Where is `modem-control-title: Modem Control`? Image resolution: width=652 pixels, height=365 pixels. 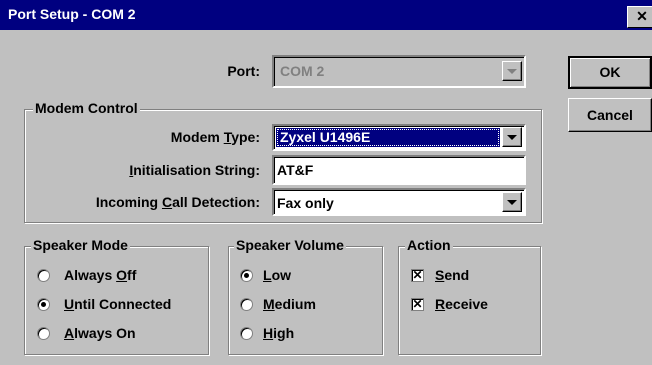
modem-control-title: Modem Control is located at coordinates (86, 108).